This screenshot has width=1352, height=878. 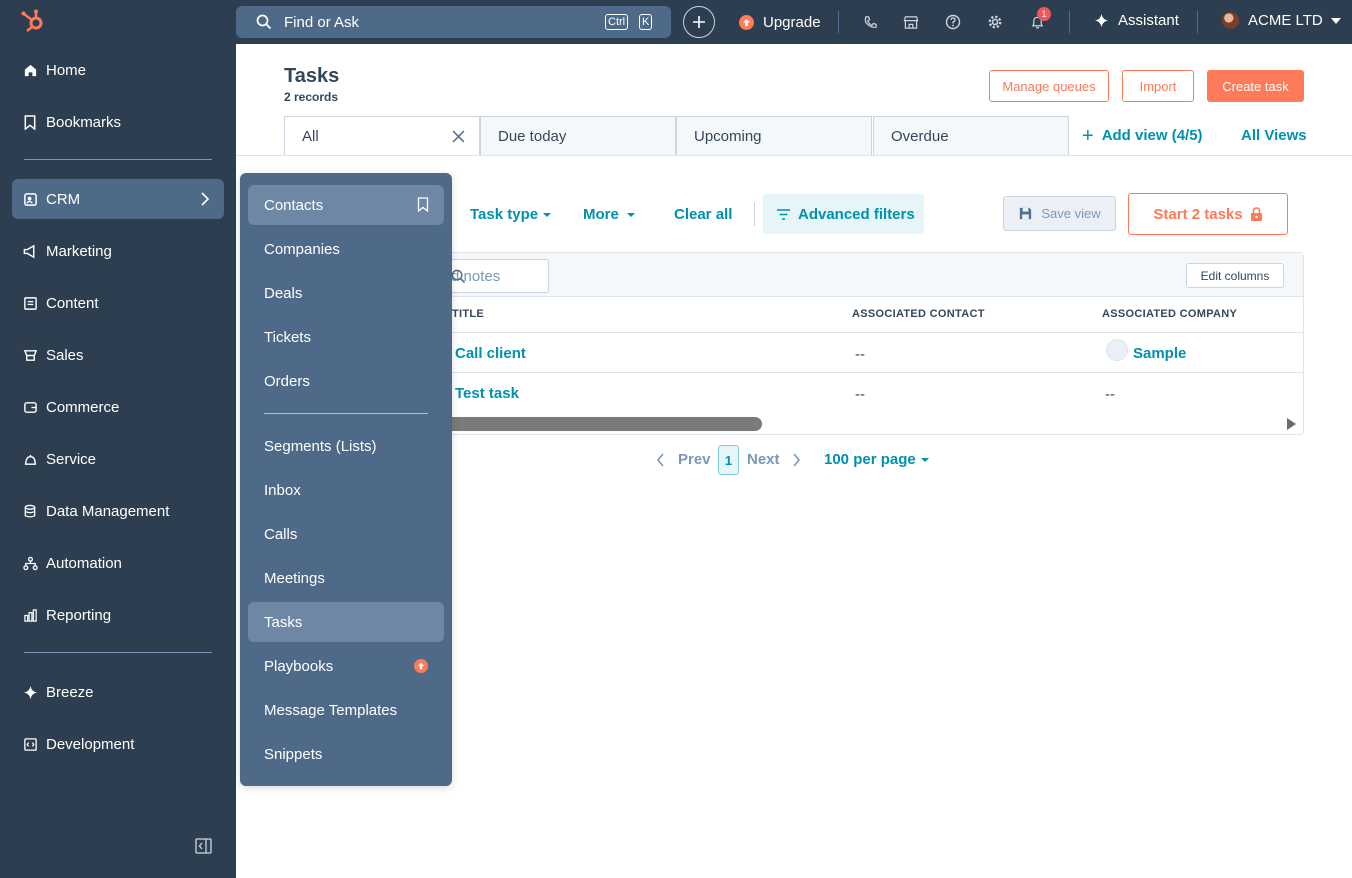 What do you see at coordinates (920, 136) in the screenshot?
I see `tab-label: Overdue` at bounding box center [920, 136].